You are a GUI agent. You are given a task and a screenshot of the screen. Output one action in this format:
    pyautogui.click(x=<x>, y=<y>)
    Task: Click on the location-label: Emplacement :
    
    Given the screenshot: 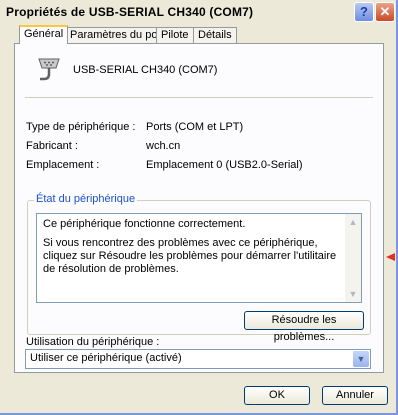 What is the action you would take?
    pyautogui.click(x=63, y=165)
    